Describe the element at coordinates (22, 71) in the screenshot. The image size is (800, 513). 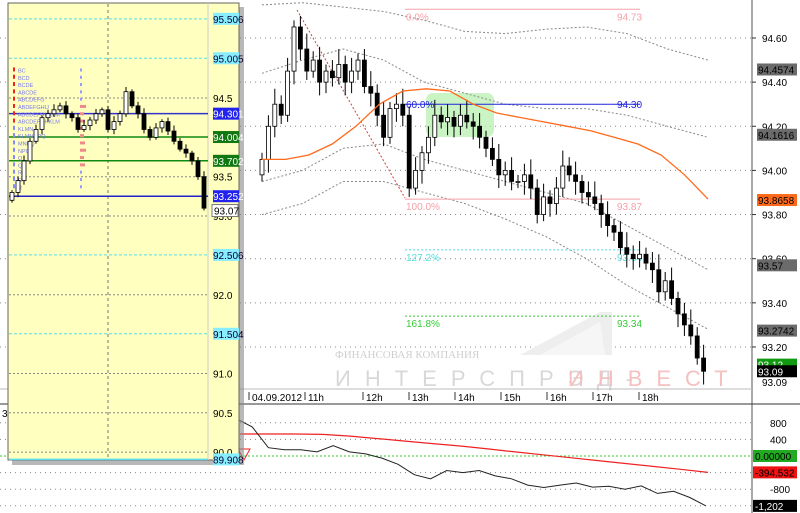
I see `profile-row-letters: BC` at that location.